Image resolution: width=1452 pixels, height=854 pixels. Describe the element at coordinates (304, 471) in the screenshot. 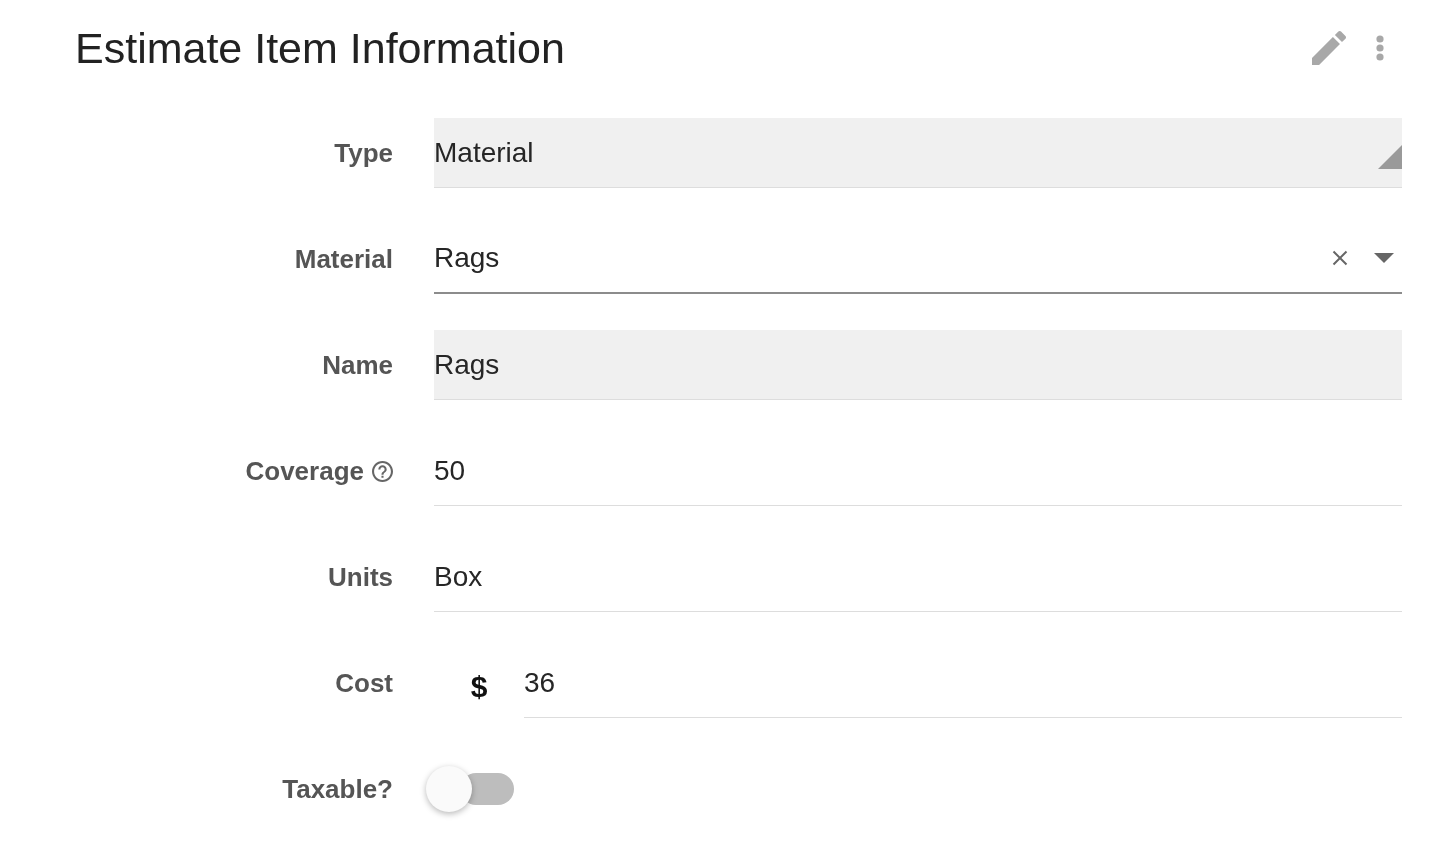

I see `field-label: Coverage` at that location.